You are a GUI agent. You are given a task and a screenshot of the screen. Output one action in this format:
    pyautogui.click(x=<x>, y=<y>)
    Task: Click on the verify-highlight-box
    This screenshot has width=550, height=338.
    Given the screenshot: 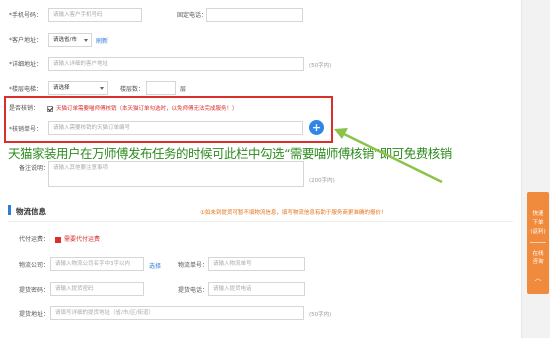 What is the action you would take?
    pyautogui.click(x=168, y=119)
    